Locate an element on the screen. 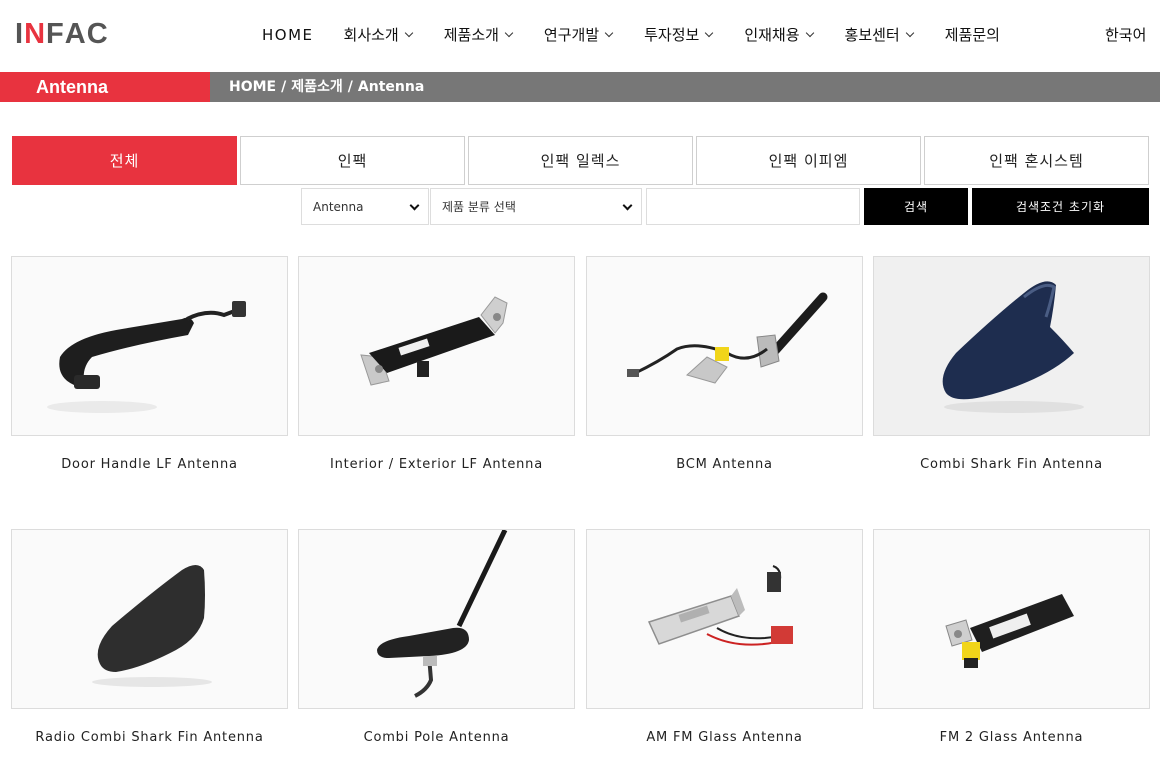 The width and height of the screenshot is (1160, 768). product-name: Combi Pole Antenna is located at coordinates (436, 737).